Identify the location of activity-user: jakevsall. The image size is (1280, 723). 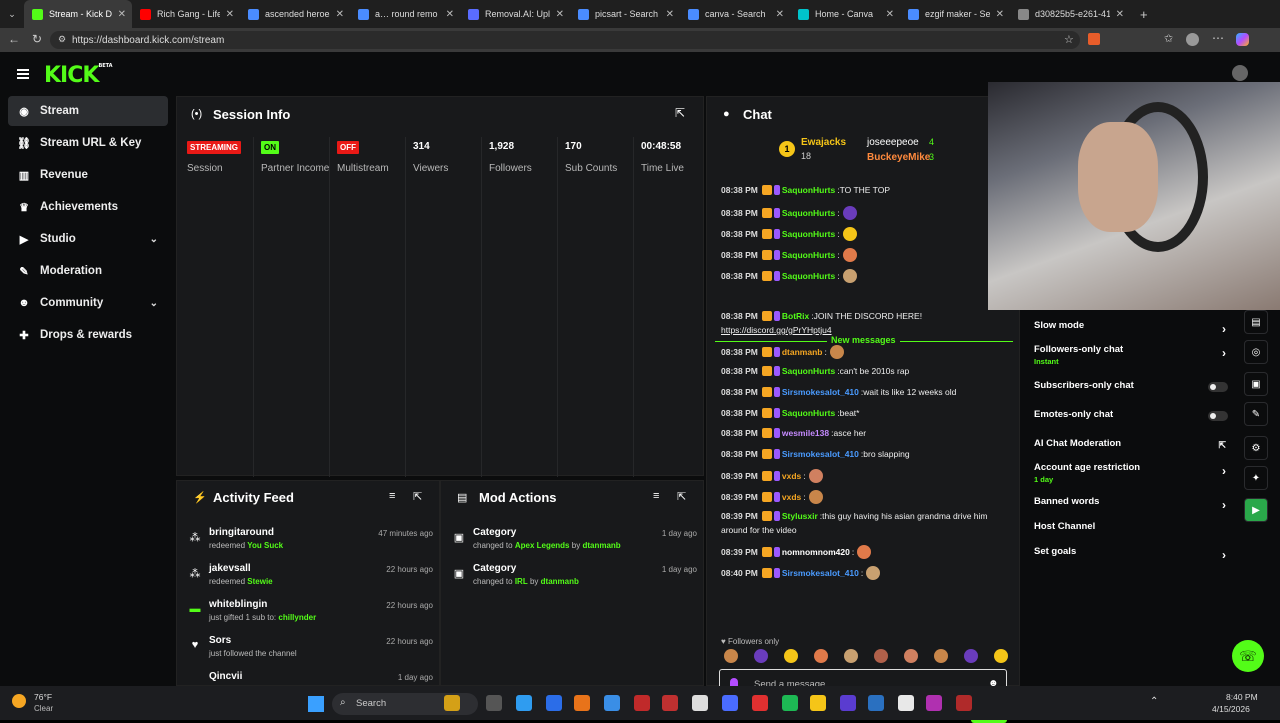
(230, 568).